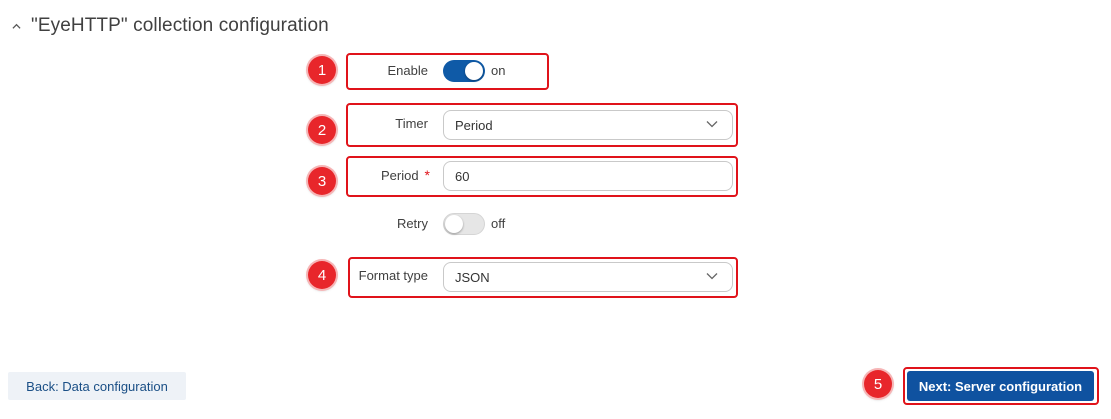 The height and width of the screenshot is (419, 1111). Describe the element at coordinates (412, 223) in the screenshot. I see `retry-label: Retry` at that location.